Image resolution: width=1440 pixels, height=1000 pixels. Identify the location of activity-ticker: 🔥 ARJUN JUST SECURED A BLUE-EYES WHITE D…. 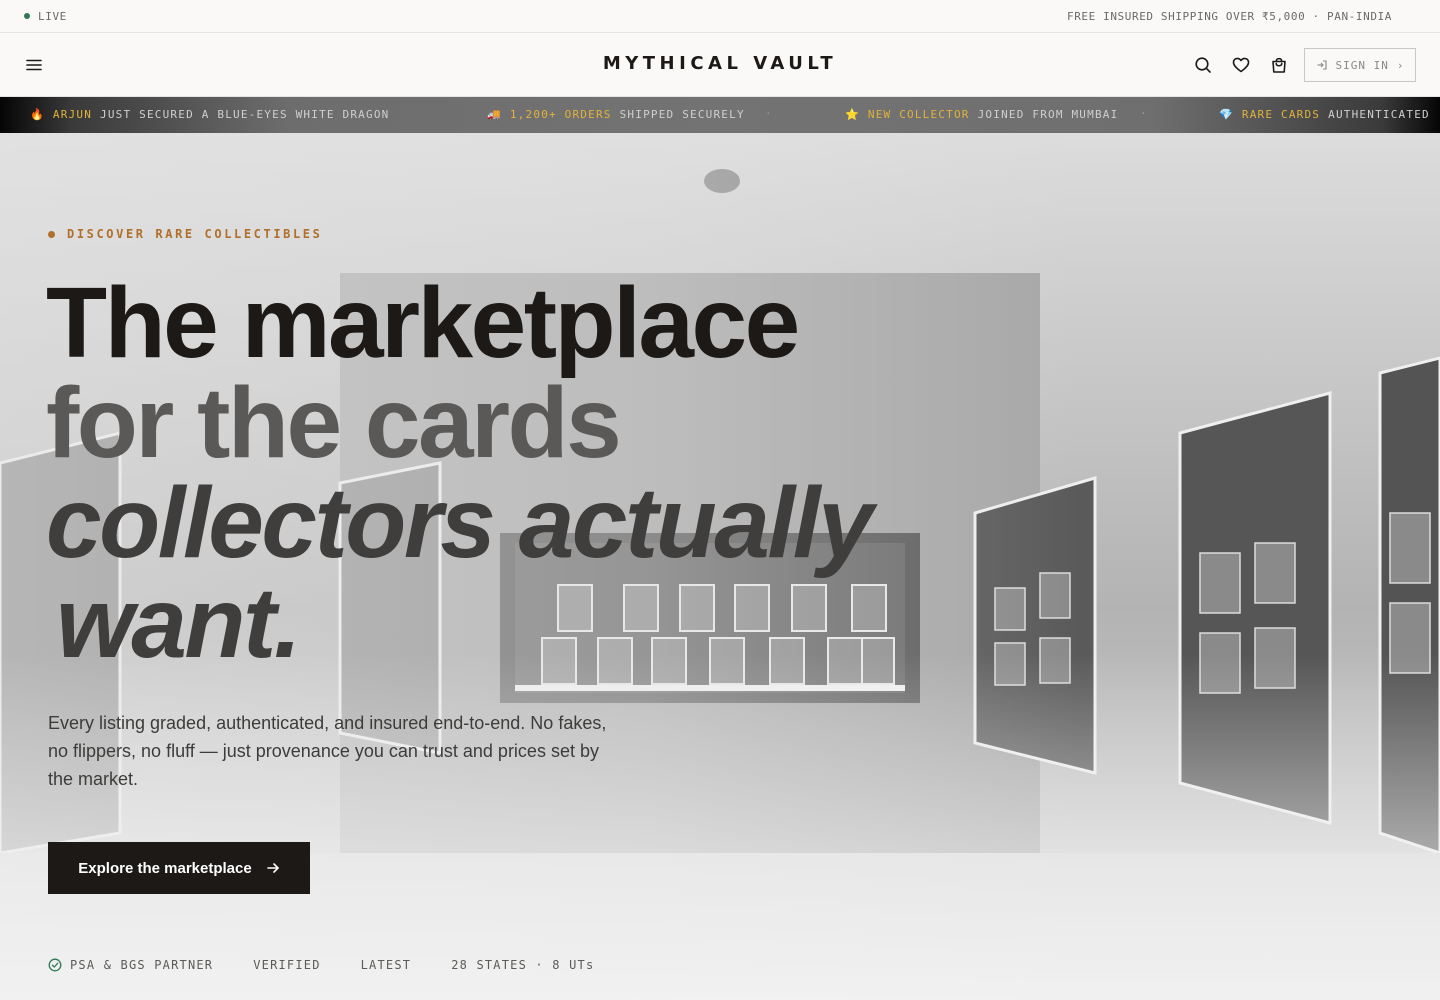
(720, 115).